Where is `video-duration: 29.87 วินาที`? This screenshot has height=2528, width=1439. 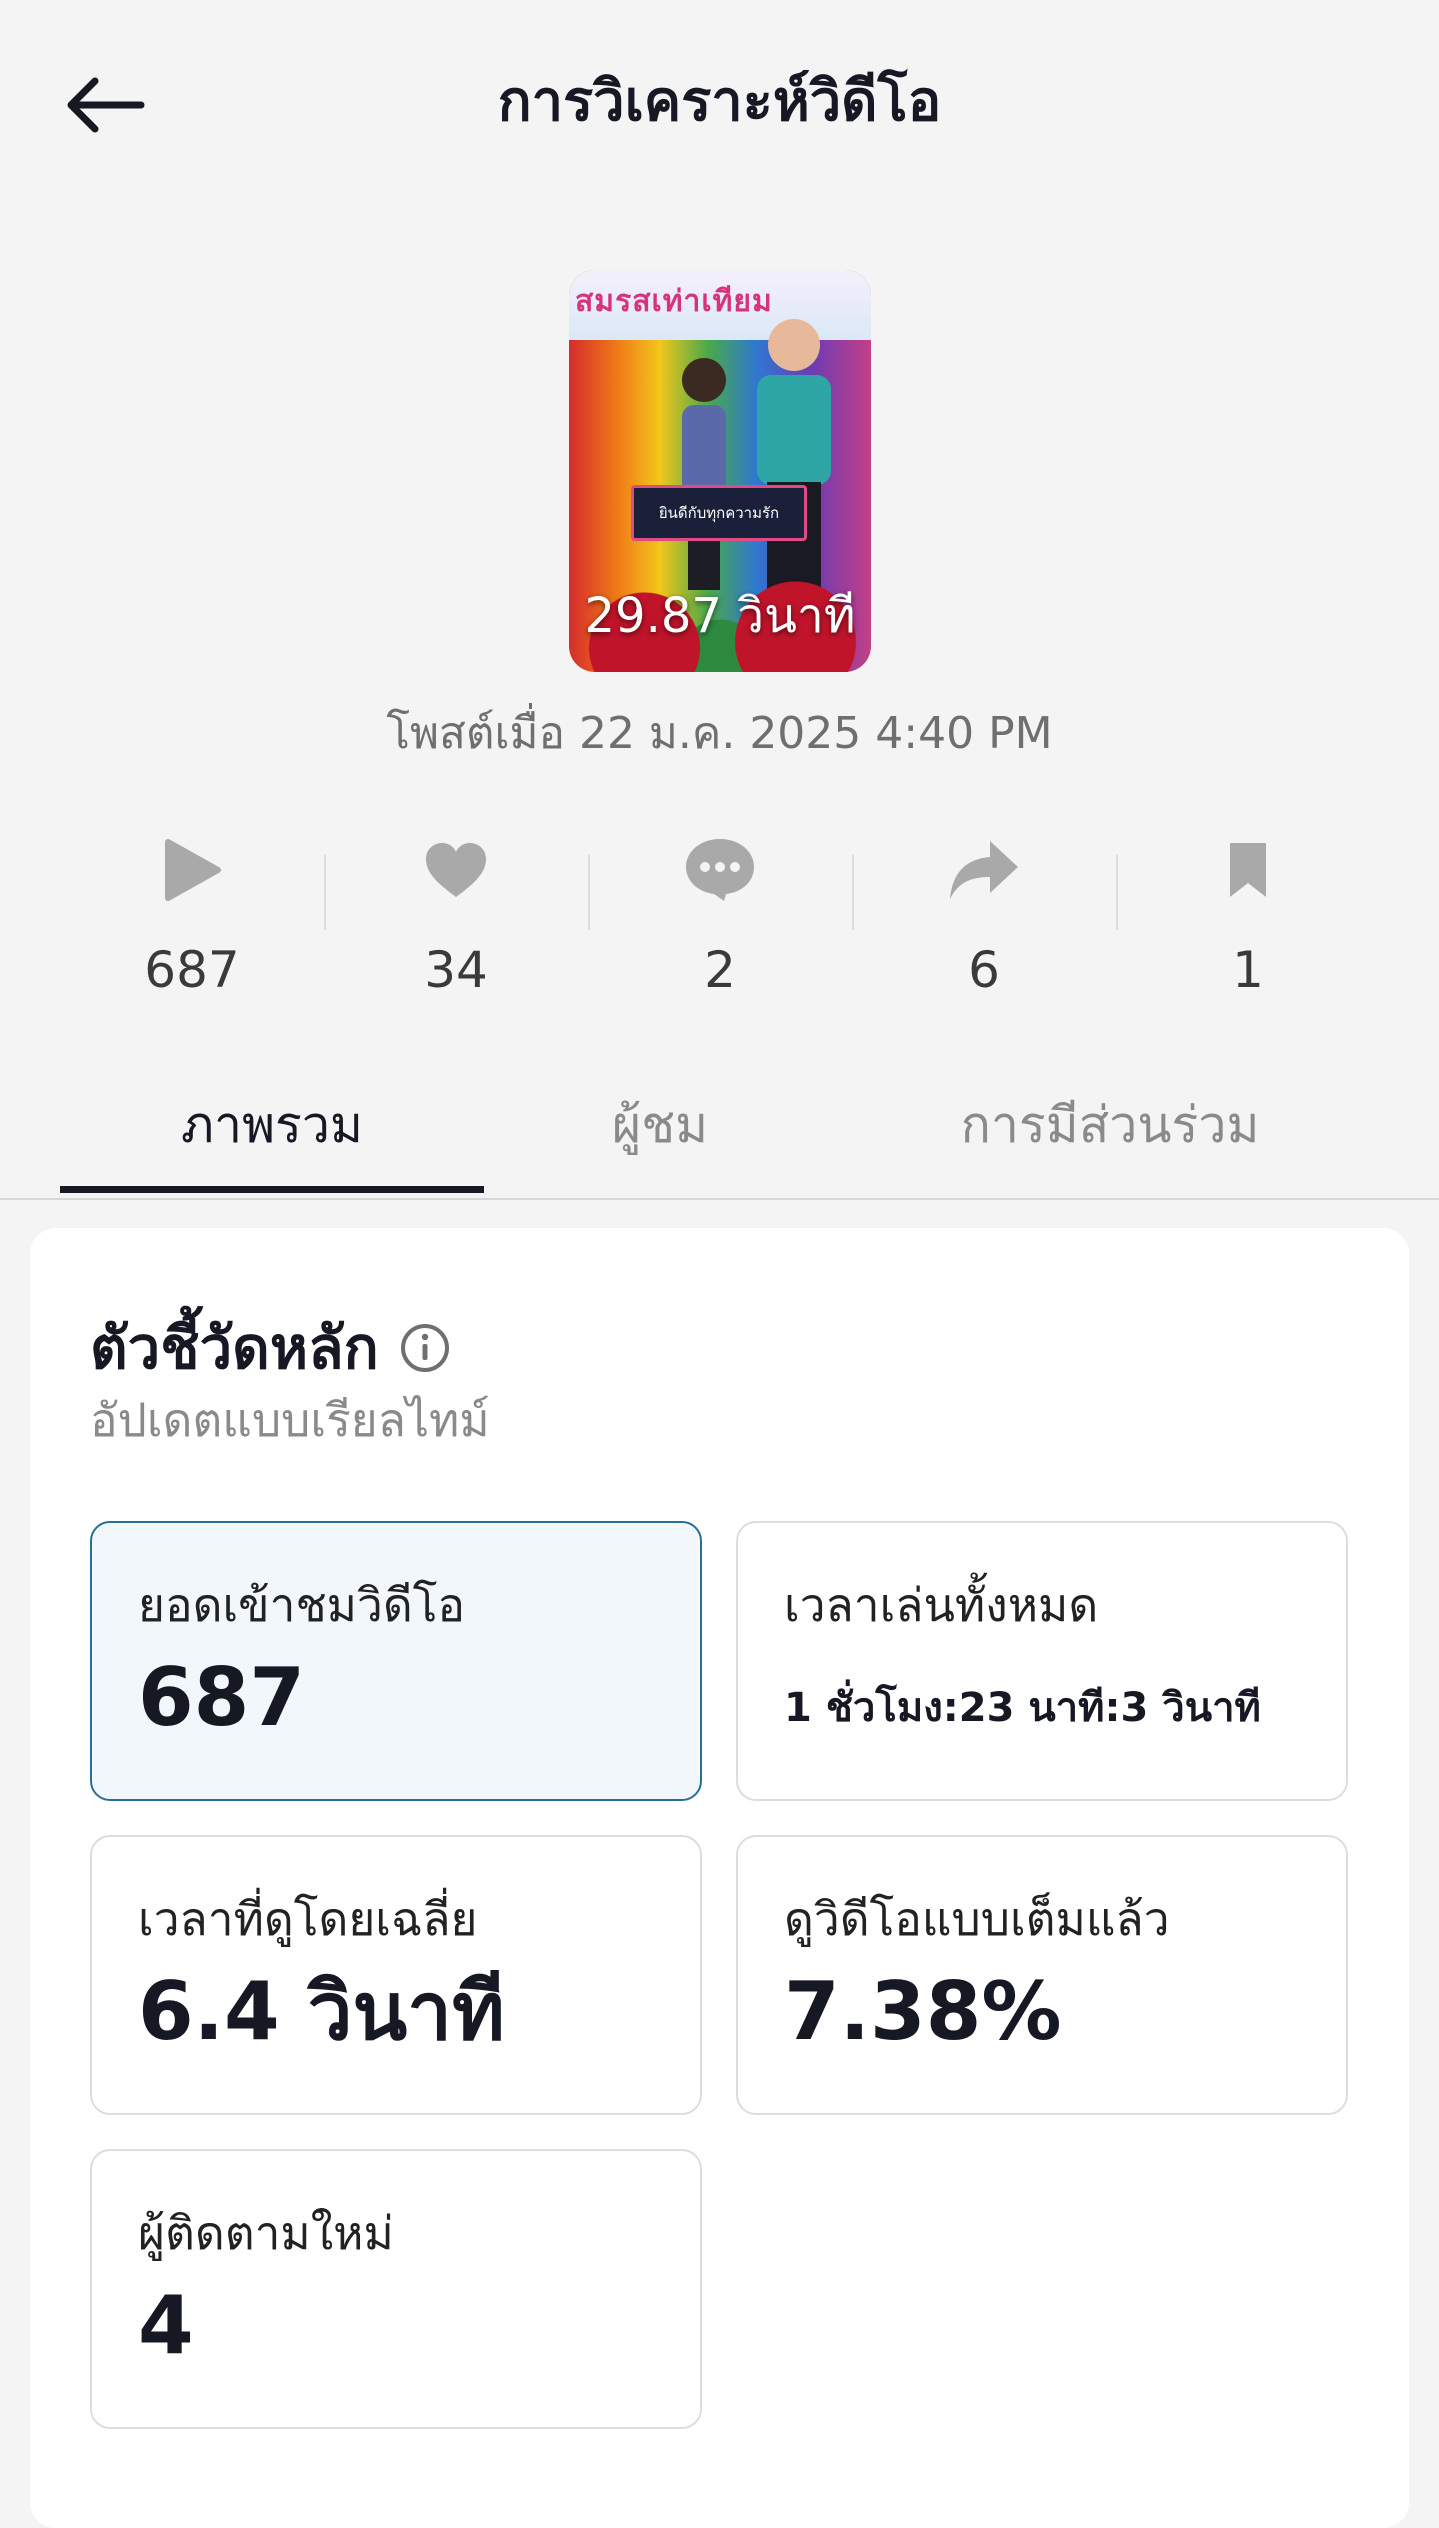 video-duration: 29.87 วินาที is located at coordinates (720, 616).